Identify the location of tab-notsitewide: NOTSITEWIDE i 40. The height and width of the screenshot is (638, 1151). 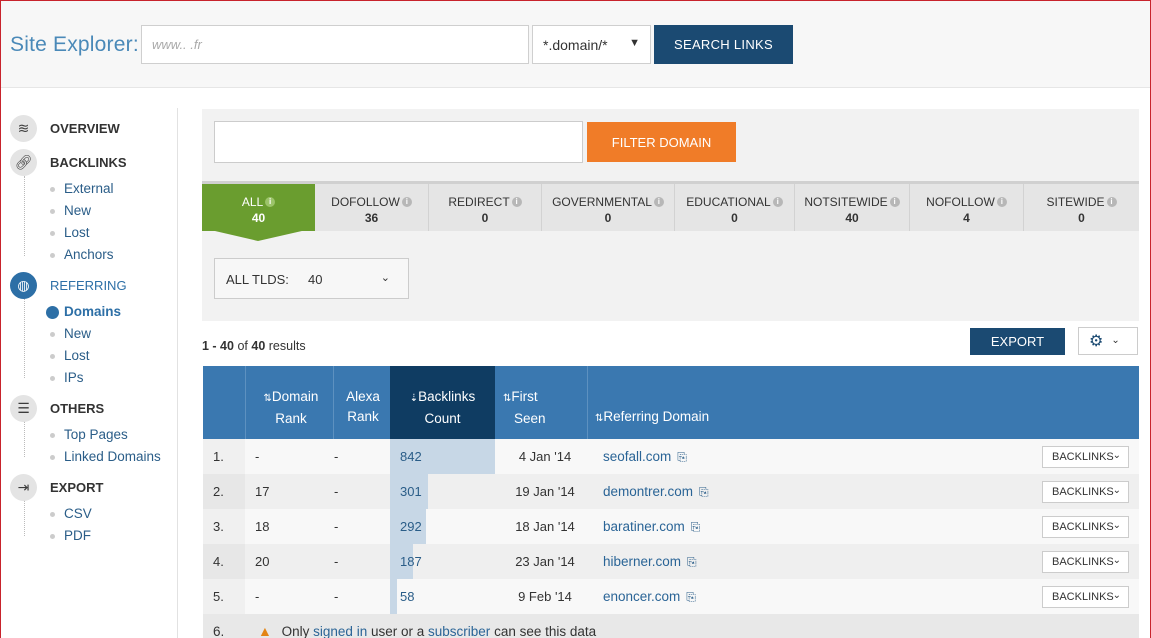
(852, 207).